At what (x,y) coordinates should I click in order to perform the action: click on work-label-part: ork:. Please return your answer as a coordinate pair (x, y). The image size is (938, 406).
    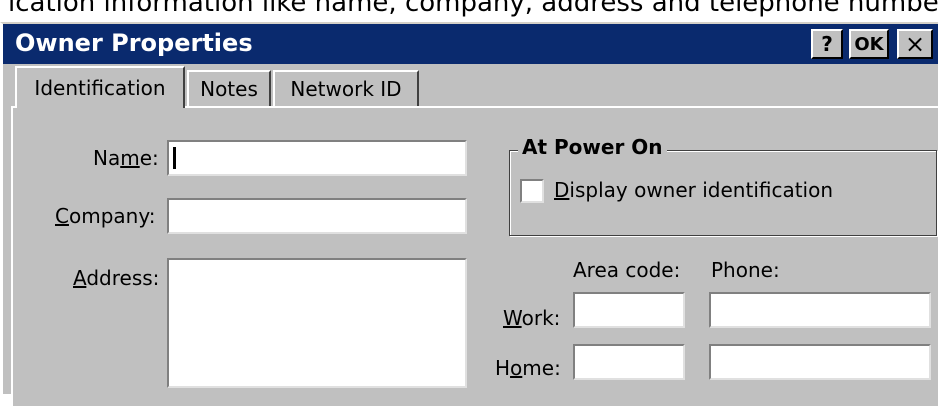
    Looking at the image, I should click on (541, 318).